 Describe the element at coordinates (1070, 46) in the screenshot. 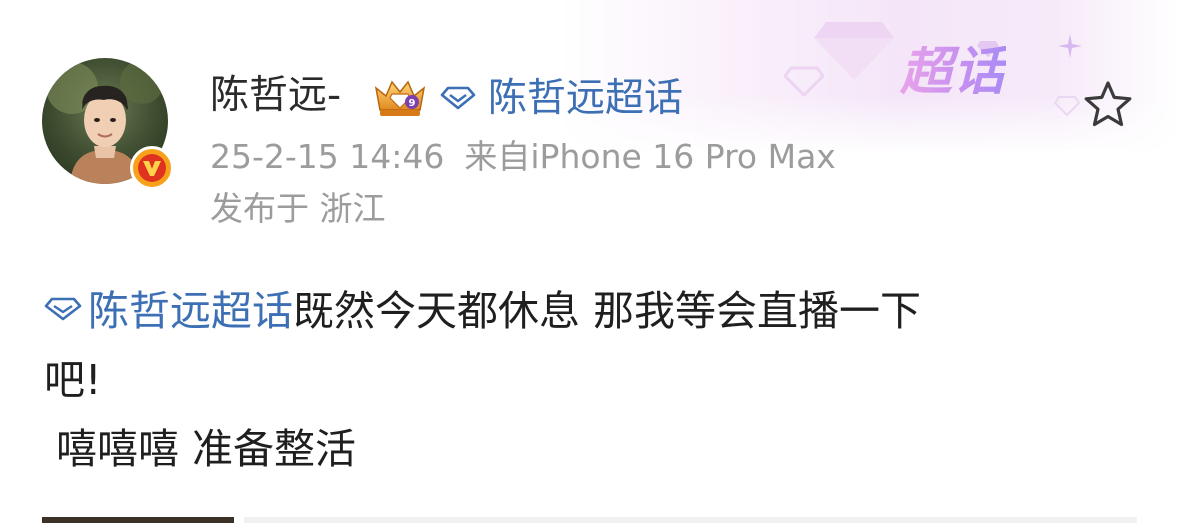

I see `sparkle-icon` at that location.